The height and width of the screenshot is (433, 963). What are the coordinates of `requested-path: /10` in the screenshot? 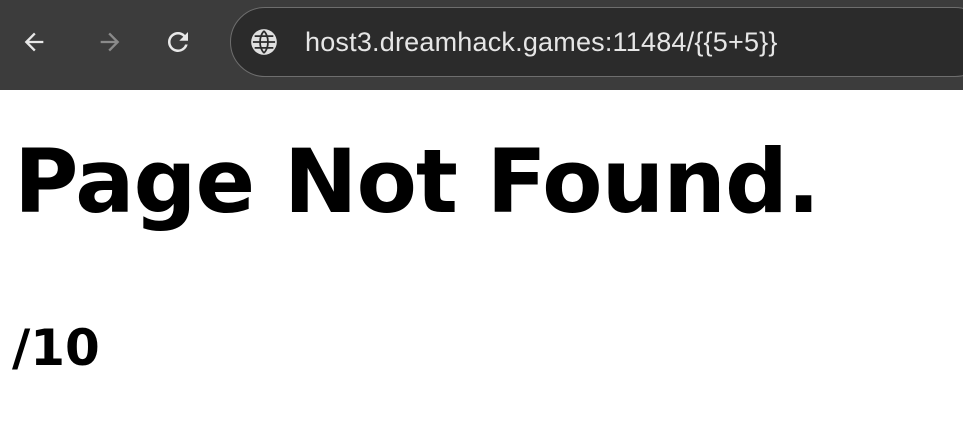 It's located at (56, 348).